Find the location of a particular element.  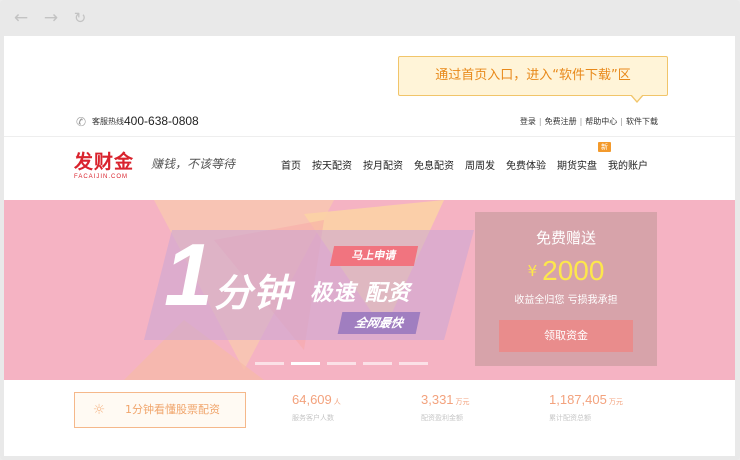

learn-margin-button: ☼ 1分钟看懂股票配资 is located at coordinates (160, 410).